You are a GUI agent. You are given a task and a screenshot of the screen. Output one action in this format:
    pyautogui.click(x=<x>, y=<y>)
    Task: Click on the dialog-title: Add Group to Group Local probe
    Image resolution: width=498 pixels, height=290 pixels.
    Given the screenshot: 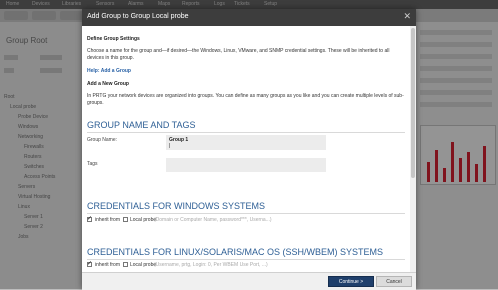 What is the action you would take?
    pyautogui.click(x=138, y=16)
    